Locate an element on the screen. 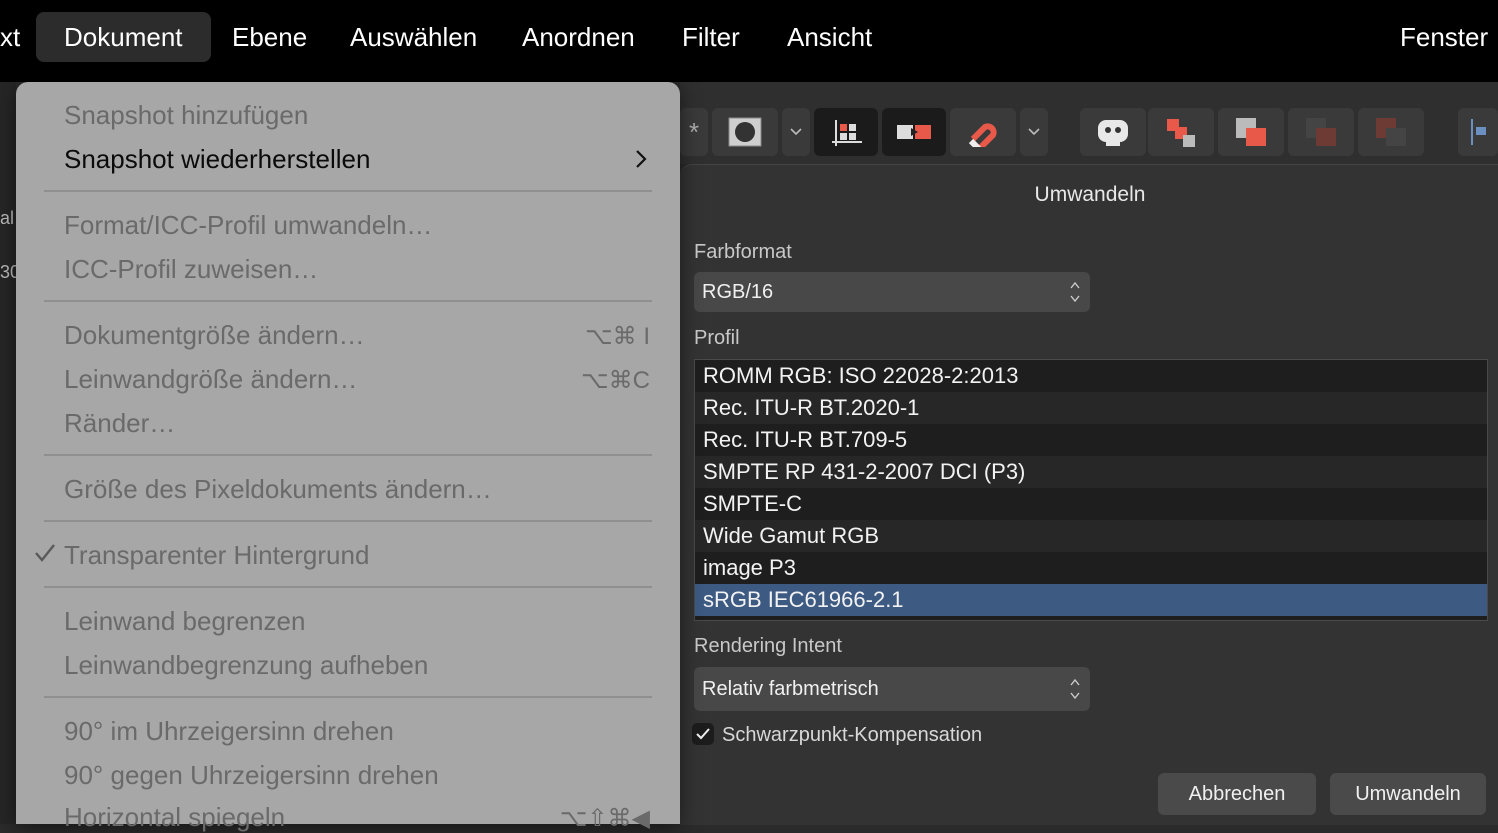  menu-filter: Filter is located at coordinates (711, 37).